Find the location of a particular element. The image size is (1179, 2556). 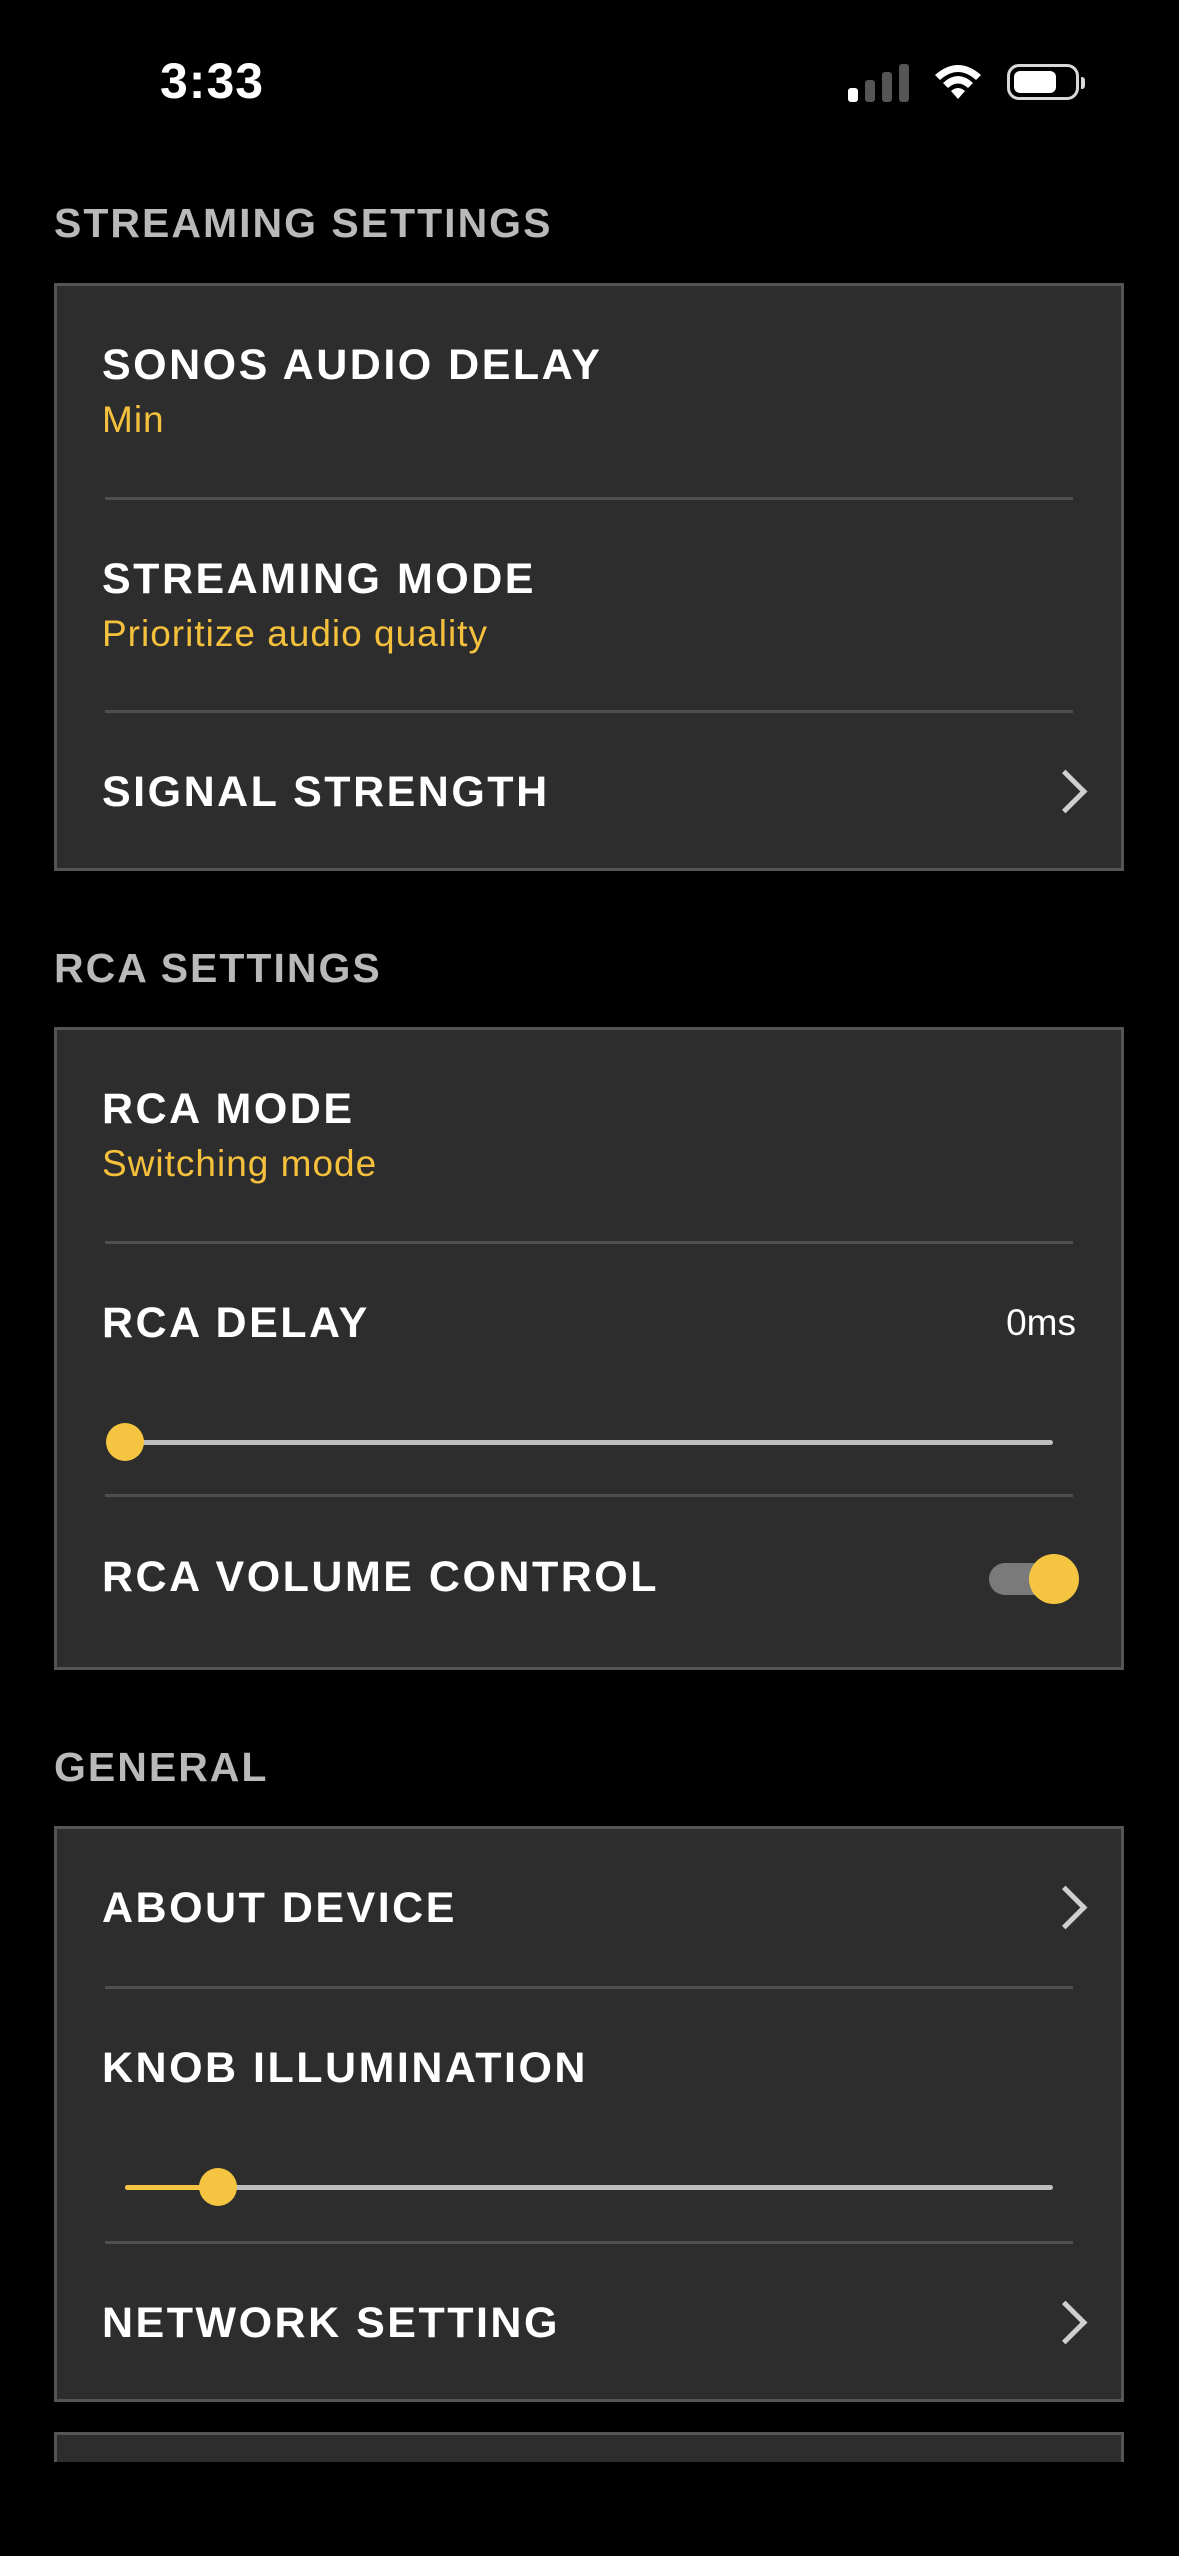

about-device-label: ABOUT DEVICE is located at coordinates (279, 1908).